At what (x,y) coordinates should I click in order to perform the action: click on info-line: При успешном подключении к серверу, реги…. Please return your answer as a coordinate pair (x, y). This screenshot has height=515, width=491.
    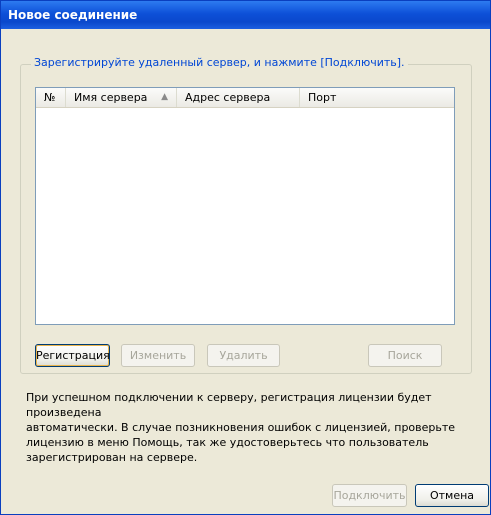
    Looking at the image, I should click on (229, 405).